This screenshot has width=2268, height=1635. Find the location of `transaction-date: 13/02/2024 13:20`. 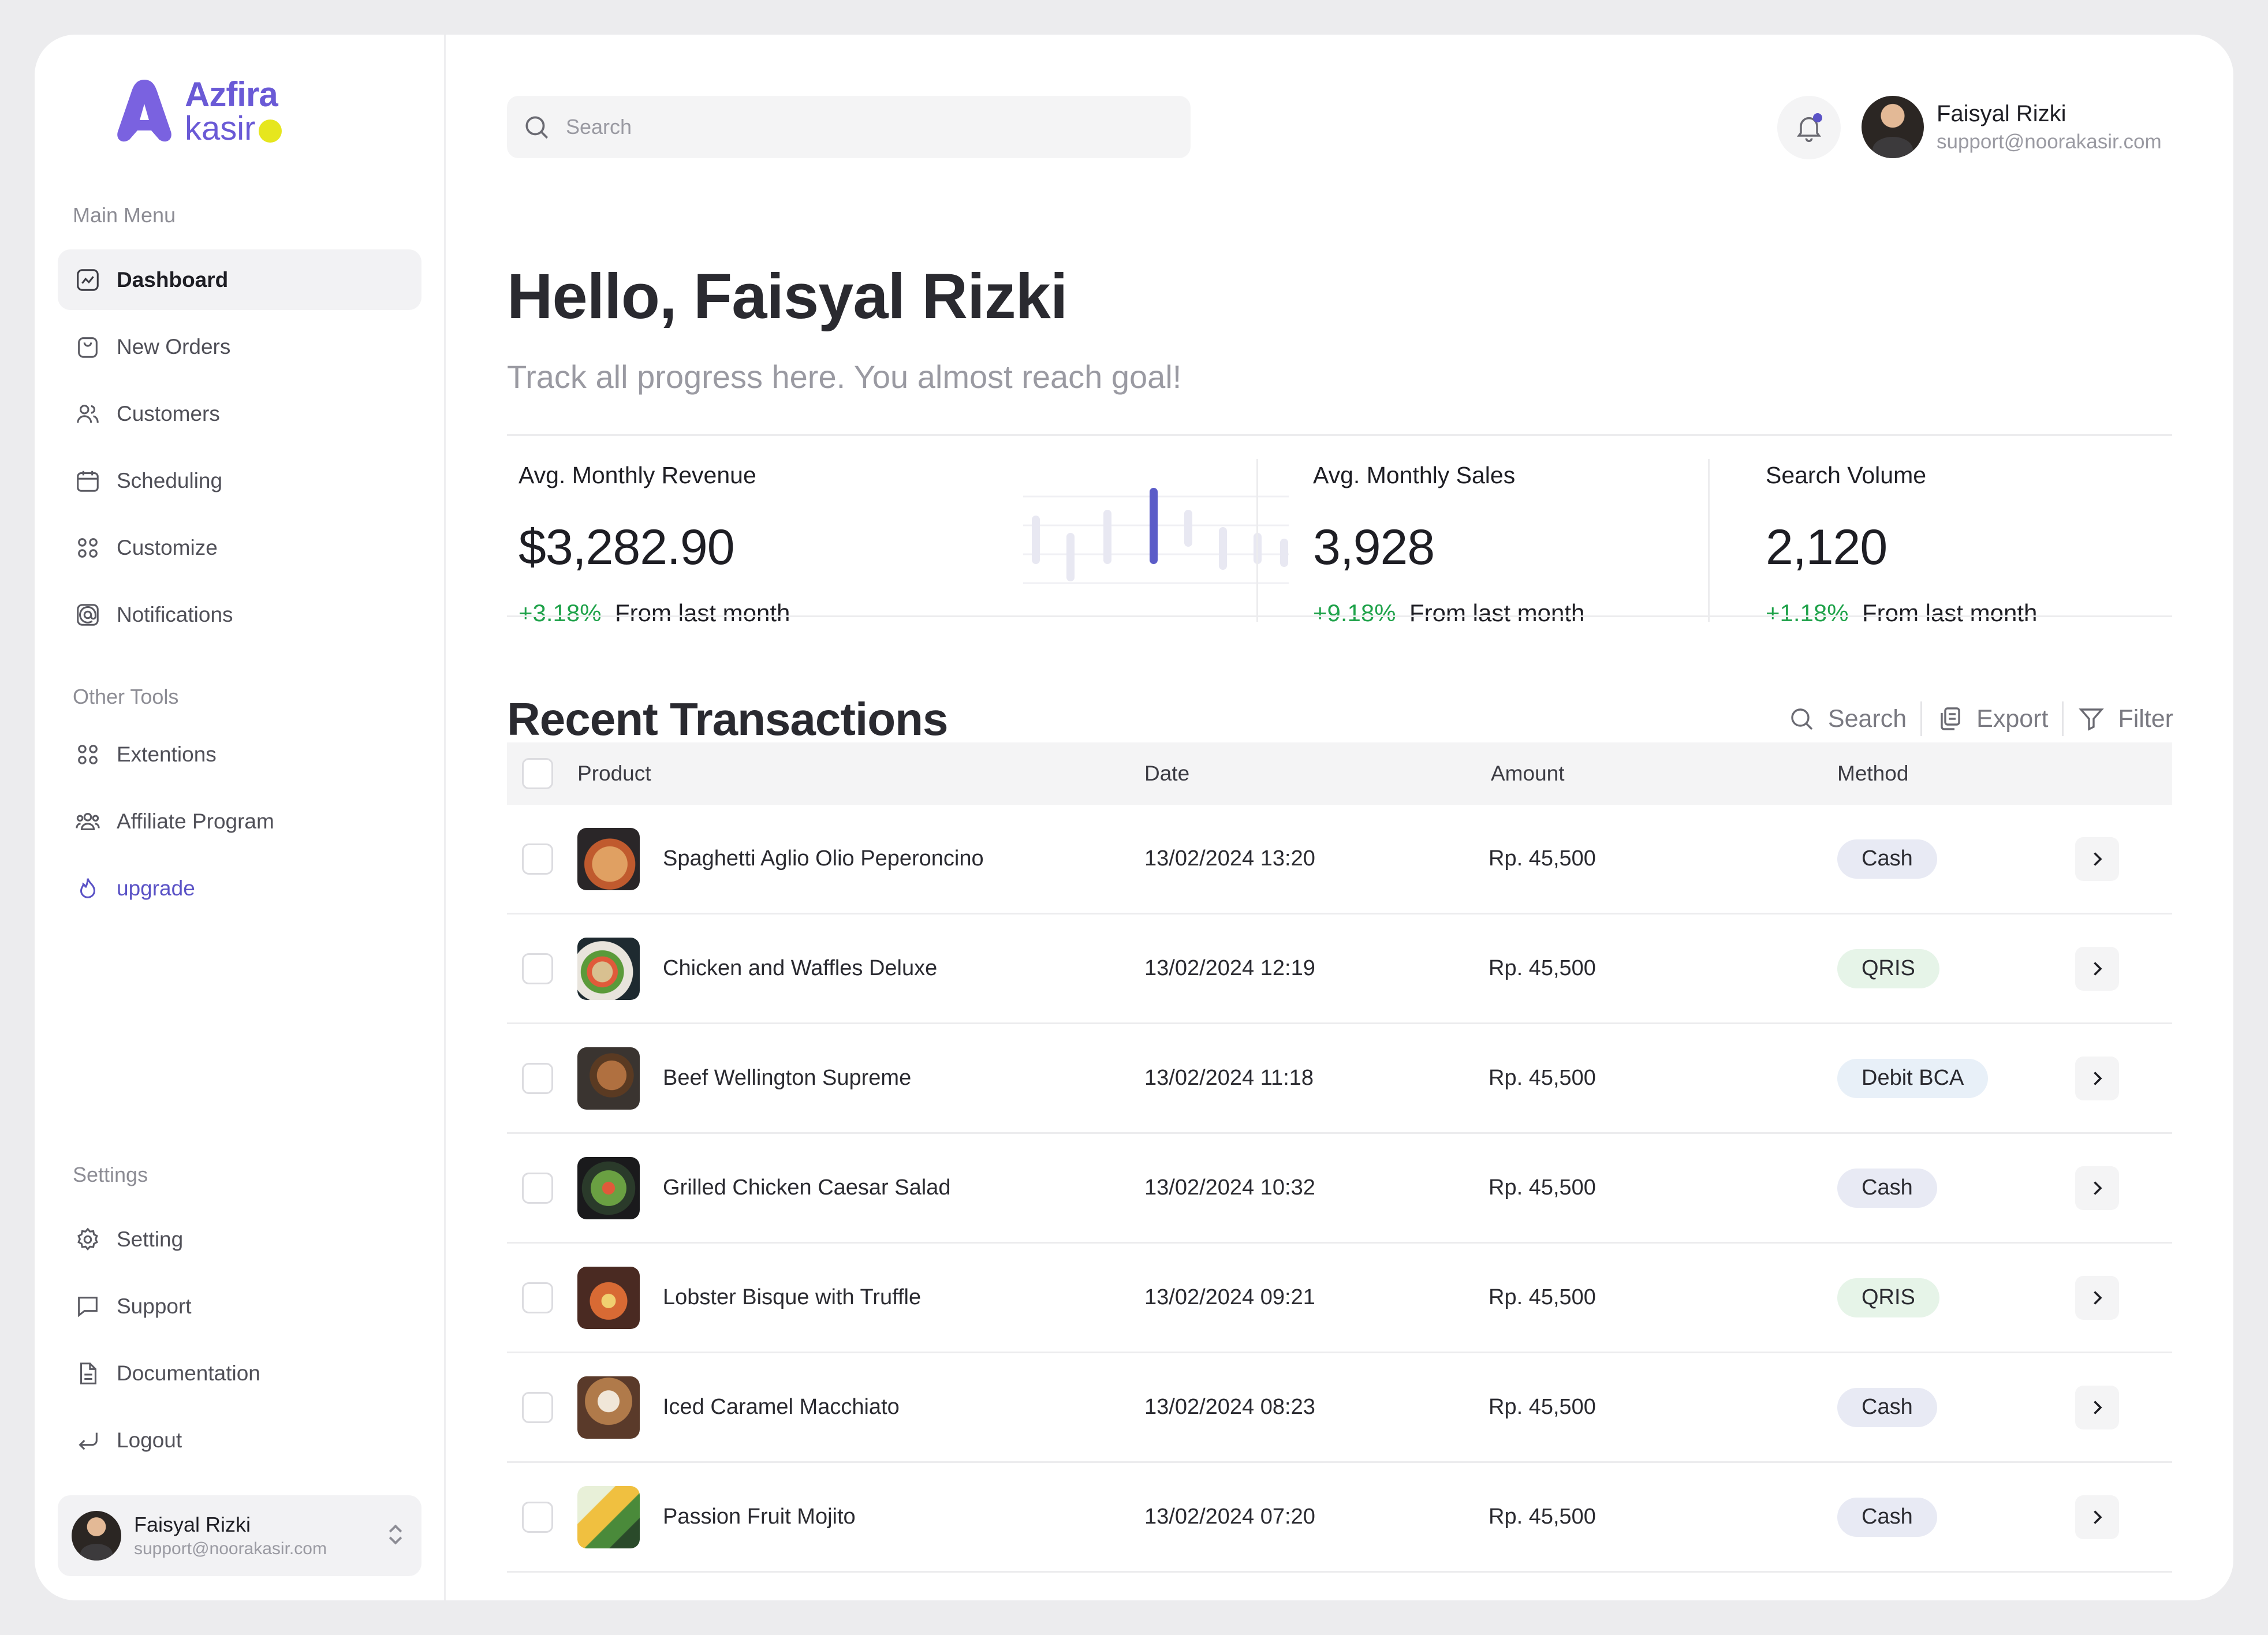

transaction-date: 13/02/2024 13:20 is located at coordinates (1229, 858).